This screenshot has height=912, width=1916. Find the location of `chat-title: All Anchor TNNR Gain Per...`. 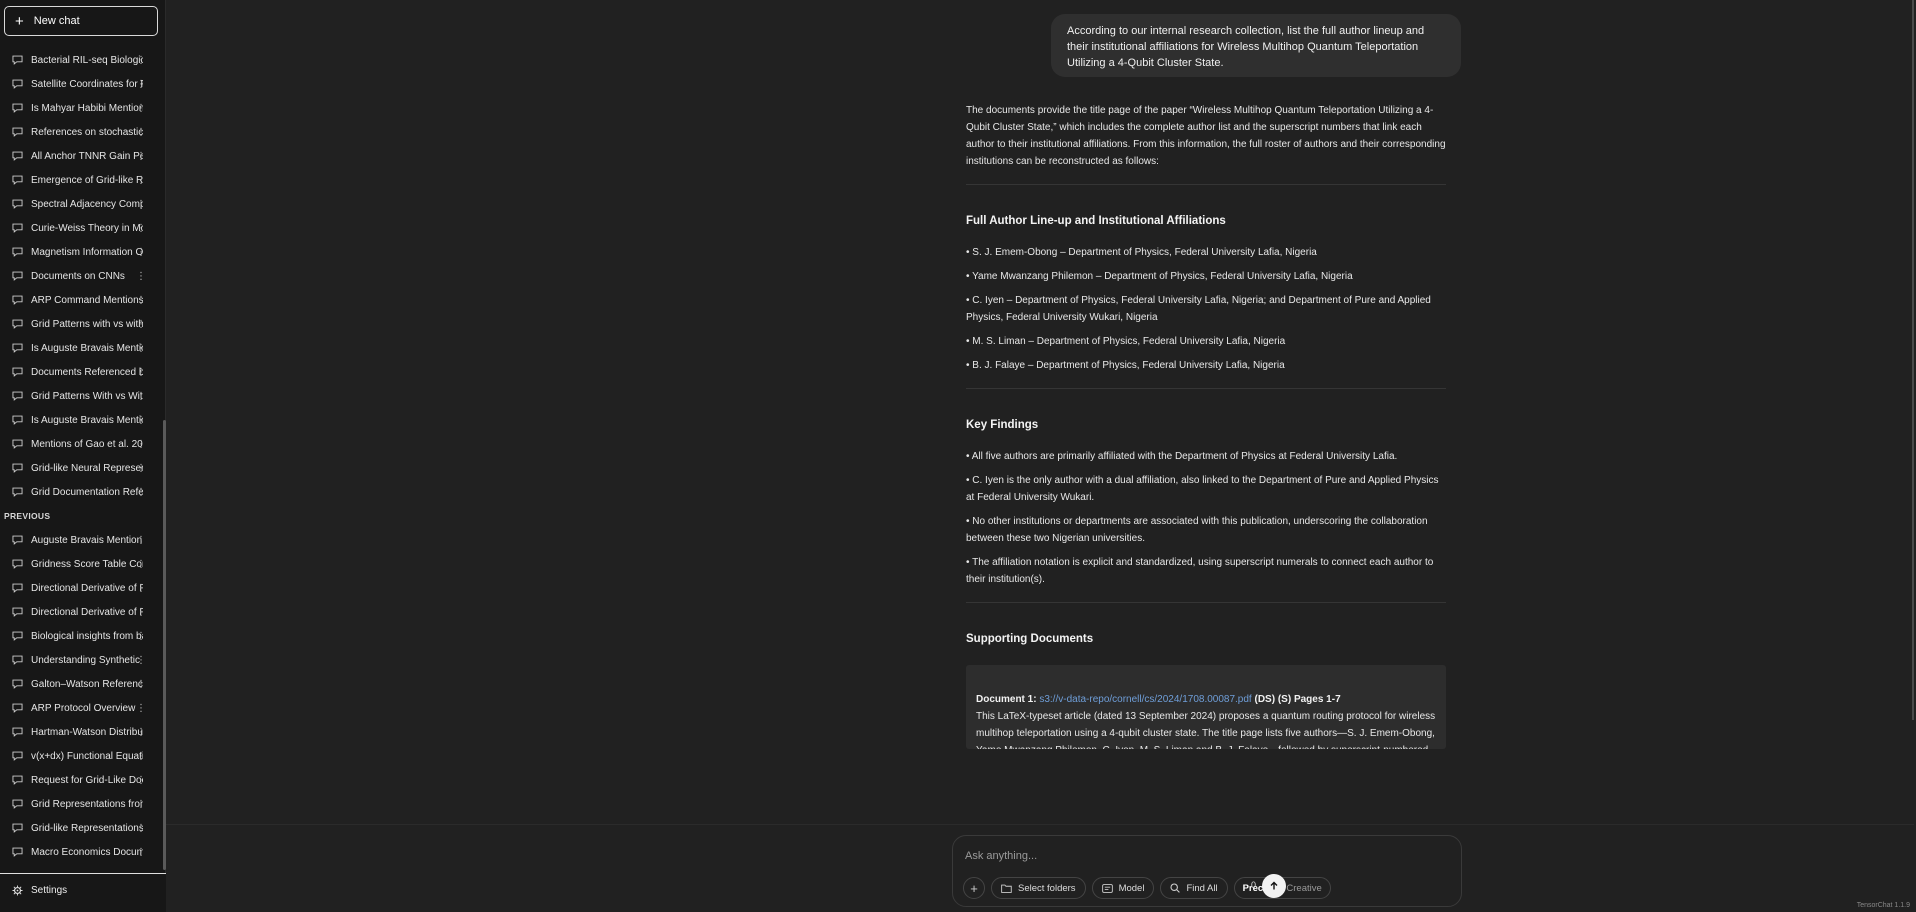

chat-title: All Anchor TNNR Gain Per... is located at coordinates (87, 156).